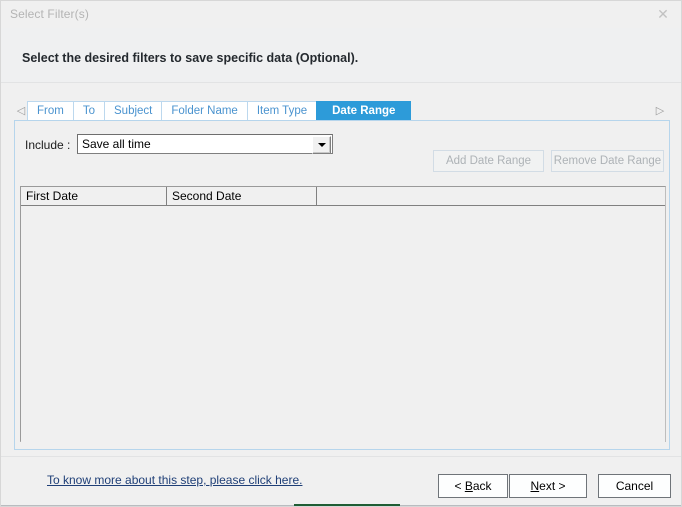 The height and width of the screenshot is (507, 682). I want to click on tab-scroll-right-icon: ▷, so click(660, 111).